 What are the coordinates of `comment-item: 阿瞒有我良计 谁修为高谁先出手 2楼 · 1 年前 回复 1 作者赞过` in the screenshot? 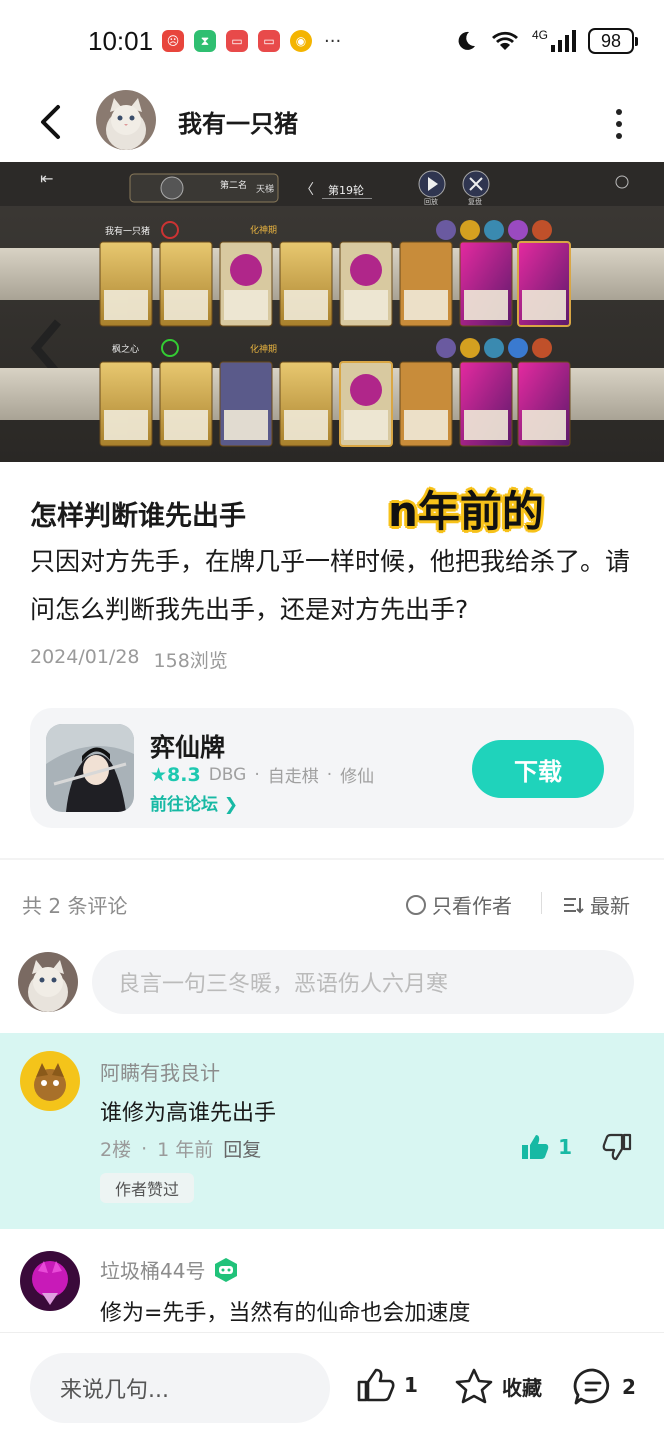 It's located at (332, 1131).